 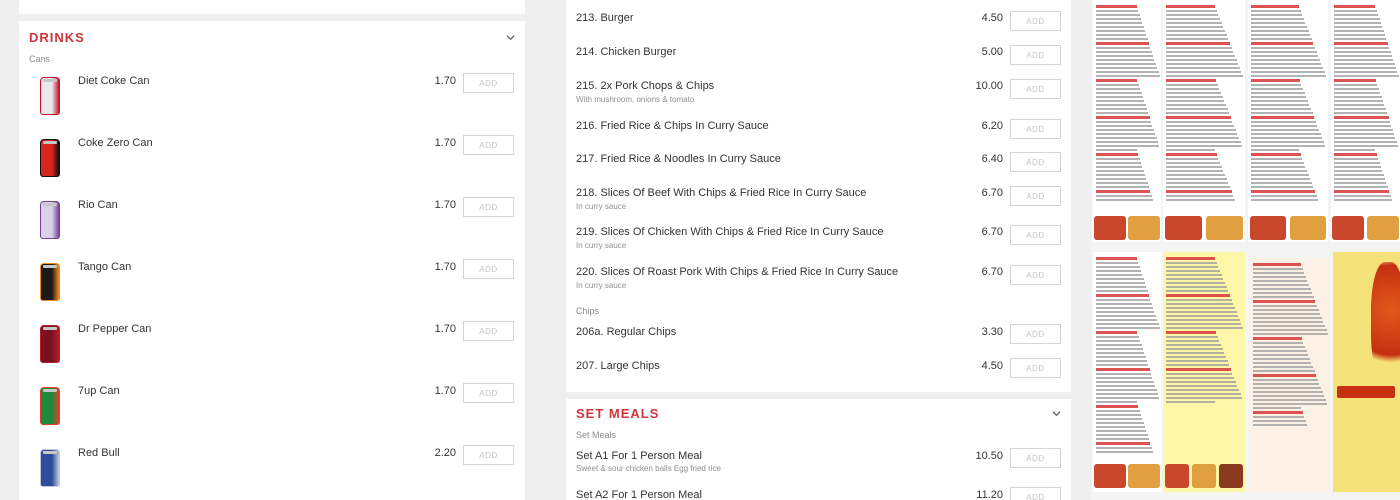 I want to click on item-name: Rio Can, so click(x=98, y=205).